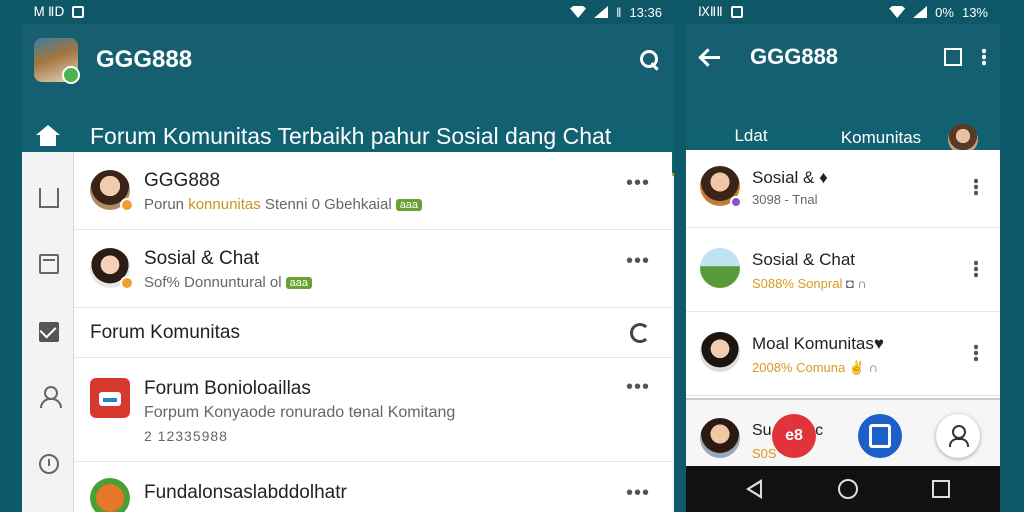 The height and width of the screenshot is (512, 1024). I want to click on item-subtitle: 2008% Comuna ✌ ∩, so click(815, 367).